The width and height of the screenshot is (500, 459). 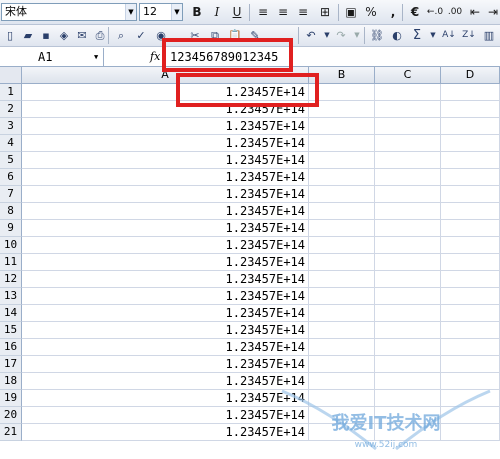 What do you see at coordinates (263, 12) in the screenshot?
I see `align-left-icon: ≡` at bounding box center [263, 12].